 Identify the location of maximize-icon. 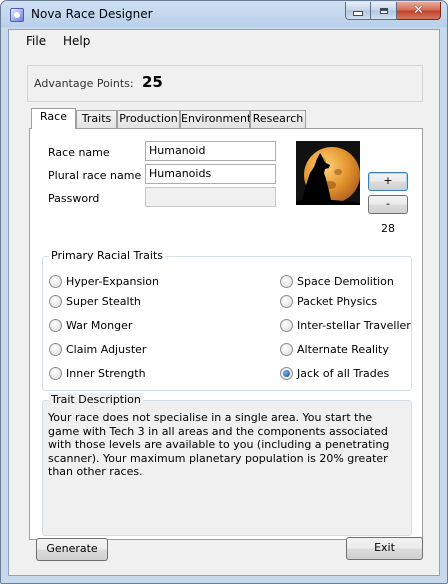
(383, 10).